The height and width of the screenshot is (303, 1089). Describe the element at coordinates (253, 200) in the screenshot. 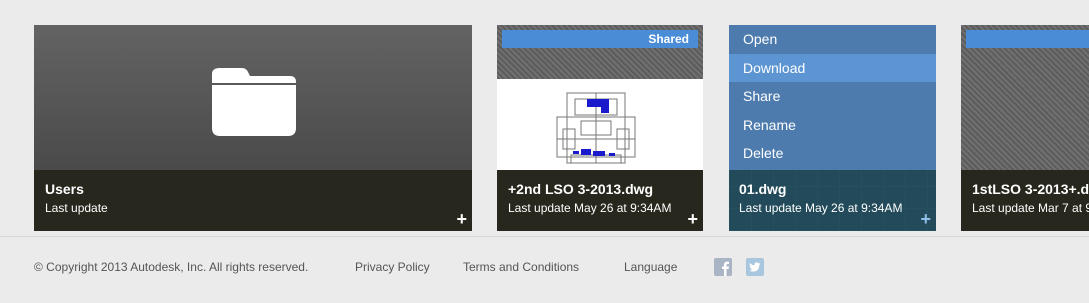

I see `tile-info: Users Last update` at that location.